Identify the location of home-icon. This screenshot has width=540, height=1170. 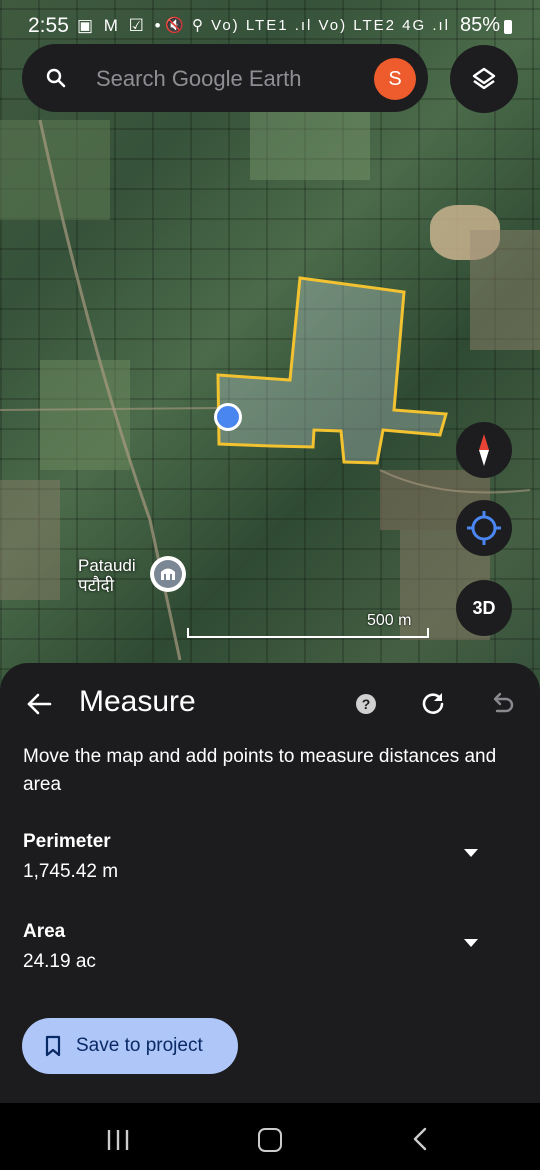
(270, 1140).